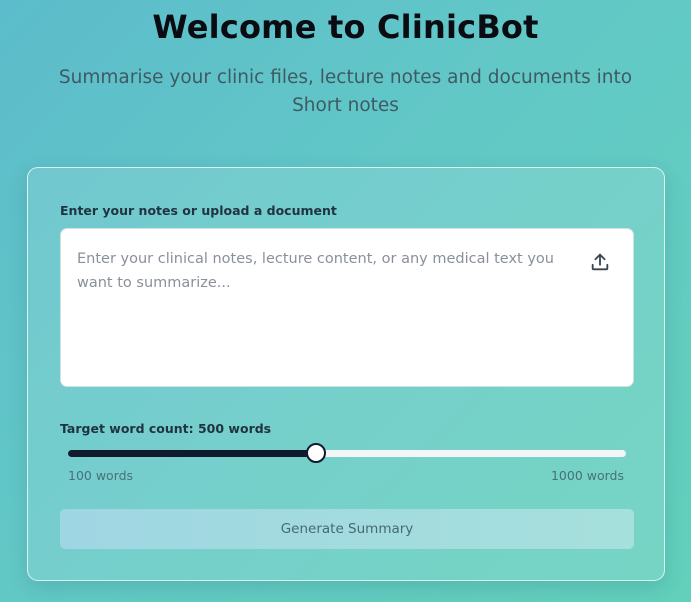 This screenshot has width=691, height=602. I want to click on slider-max-label: 1000 words, so click(587, 475).